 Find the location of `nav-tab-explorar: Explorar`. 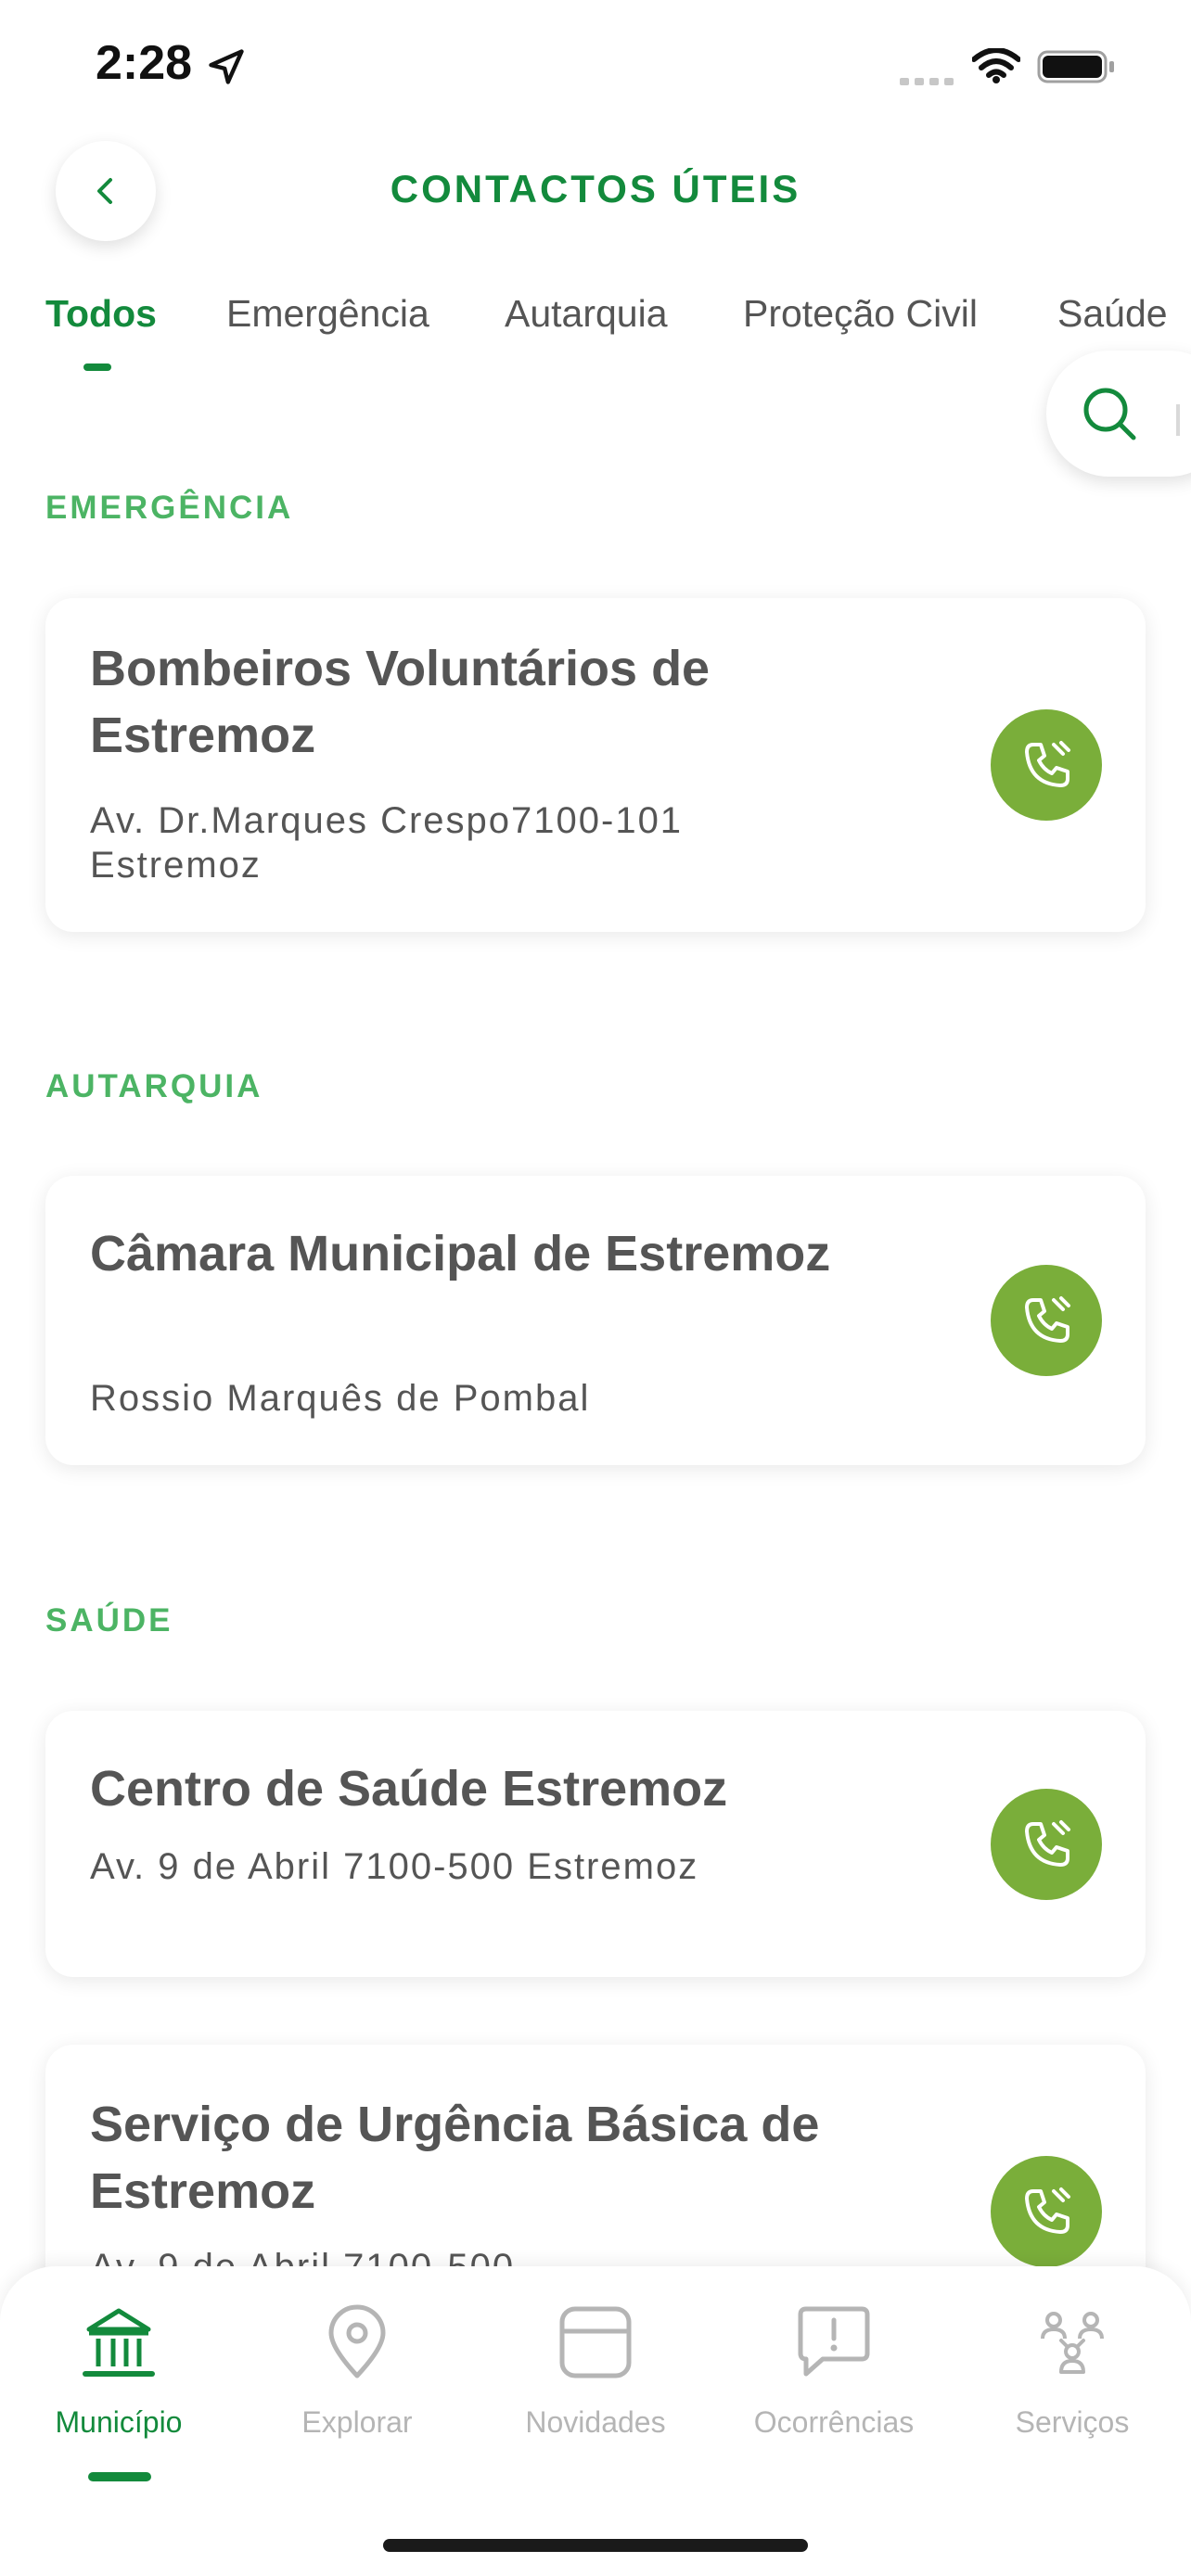

nav-tab-explorar: Explorar is located at coordinates (357, 2378).